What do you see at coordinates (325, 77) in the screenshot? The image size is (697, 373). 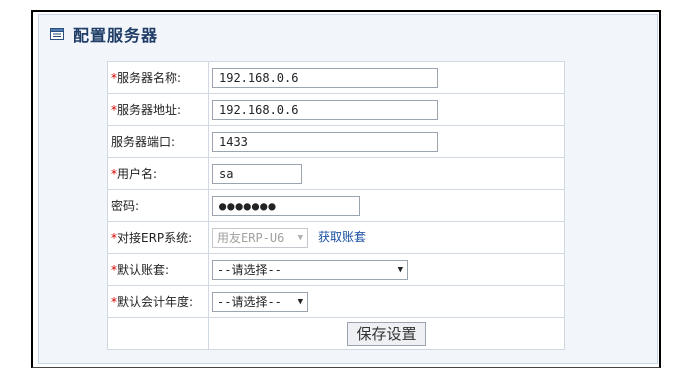 I see `server-name-input` at bounding box center [325, 77].